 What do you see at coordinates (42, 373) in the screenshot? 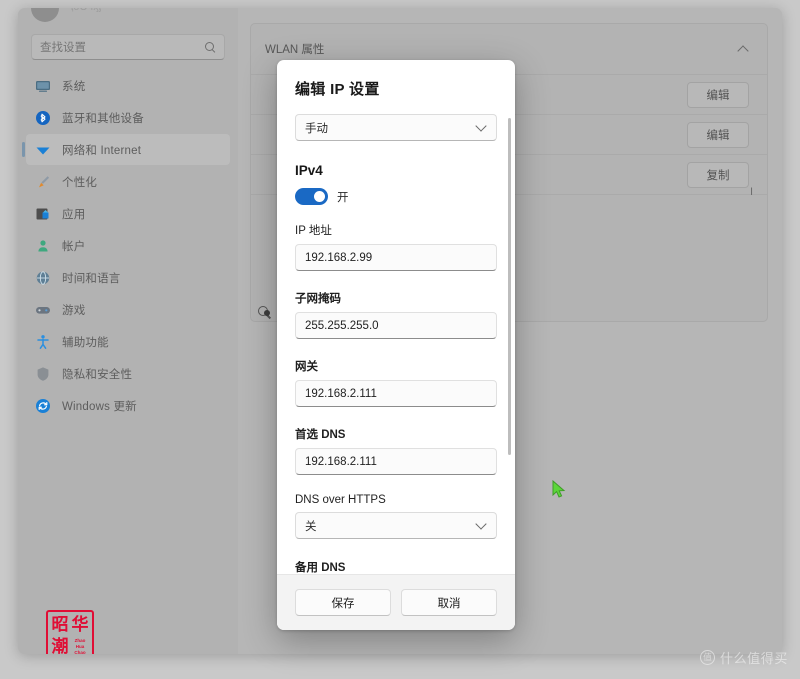
I see `privacy-shield-icon` at bounding box center [42, 373].